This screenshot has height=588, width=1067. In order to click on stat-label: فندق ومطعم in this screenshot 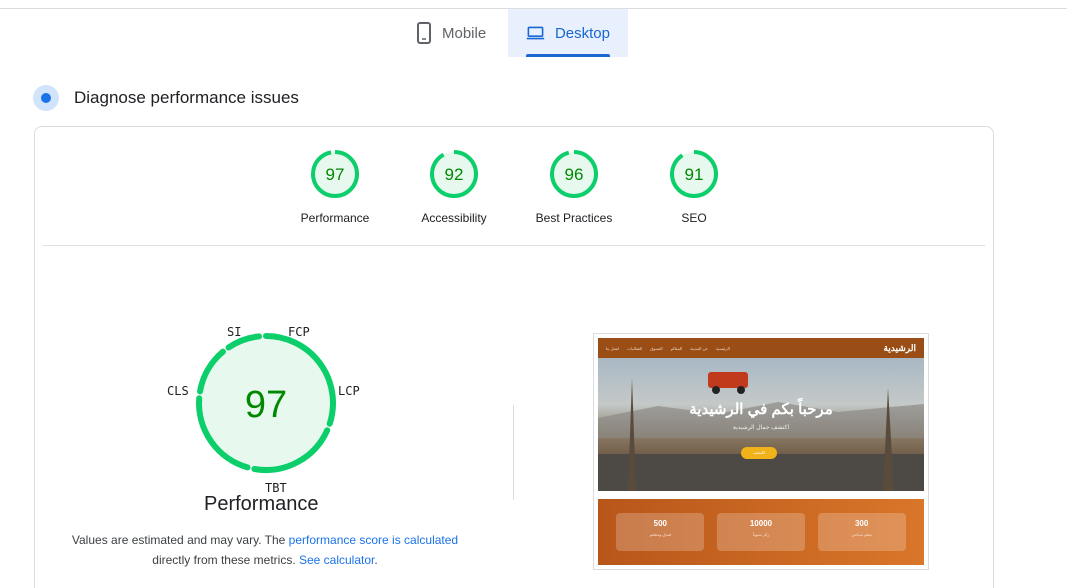, I will do `click(660, 534)`.